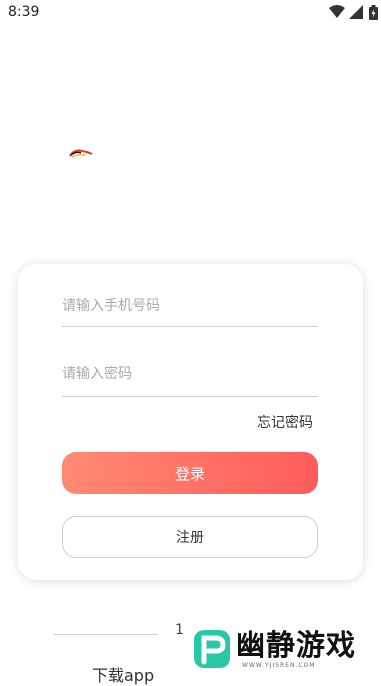 This screenshot has height=686, width=381. I want to click on signal-icon, so click(356, 12).